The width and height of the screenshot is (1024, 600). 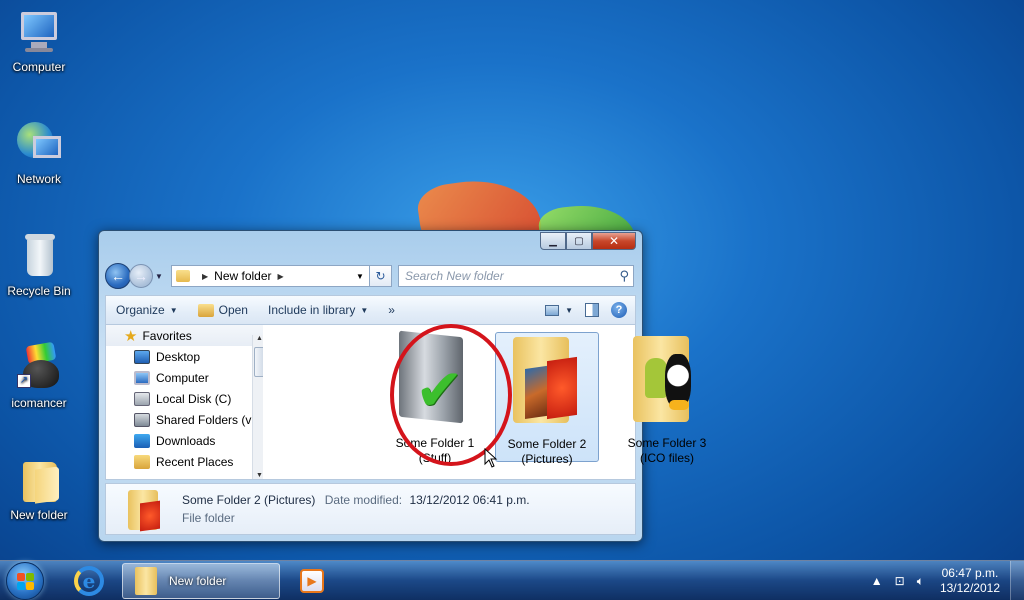 What do you see at coordinates (614, 241) in the screenshot?
I see `close-button: ✕` at bounding box center [614, 241].